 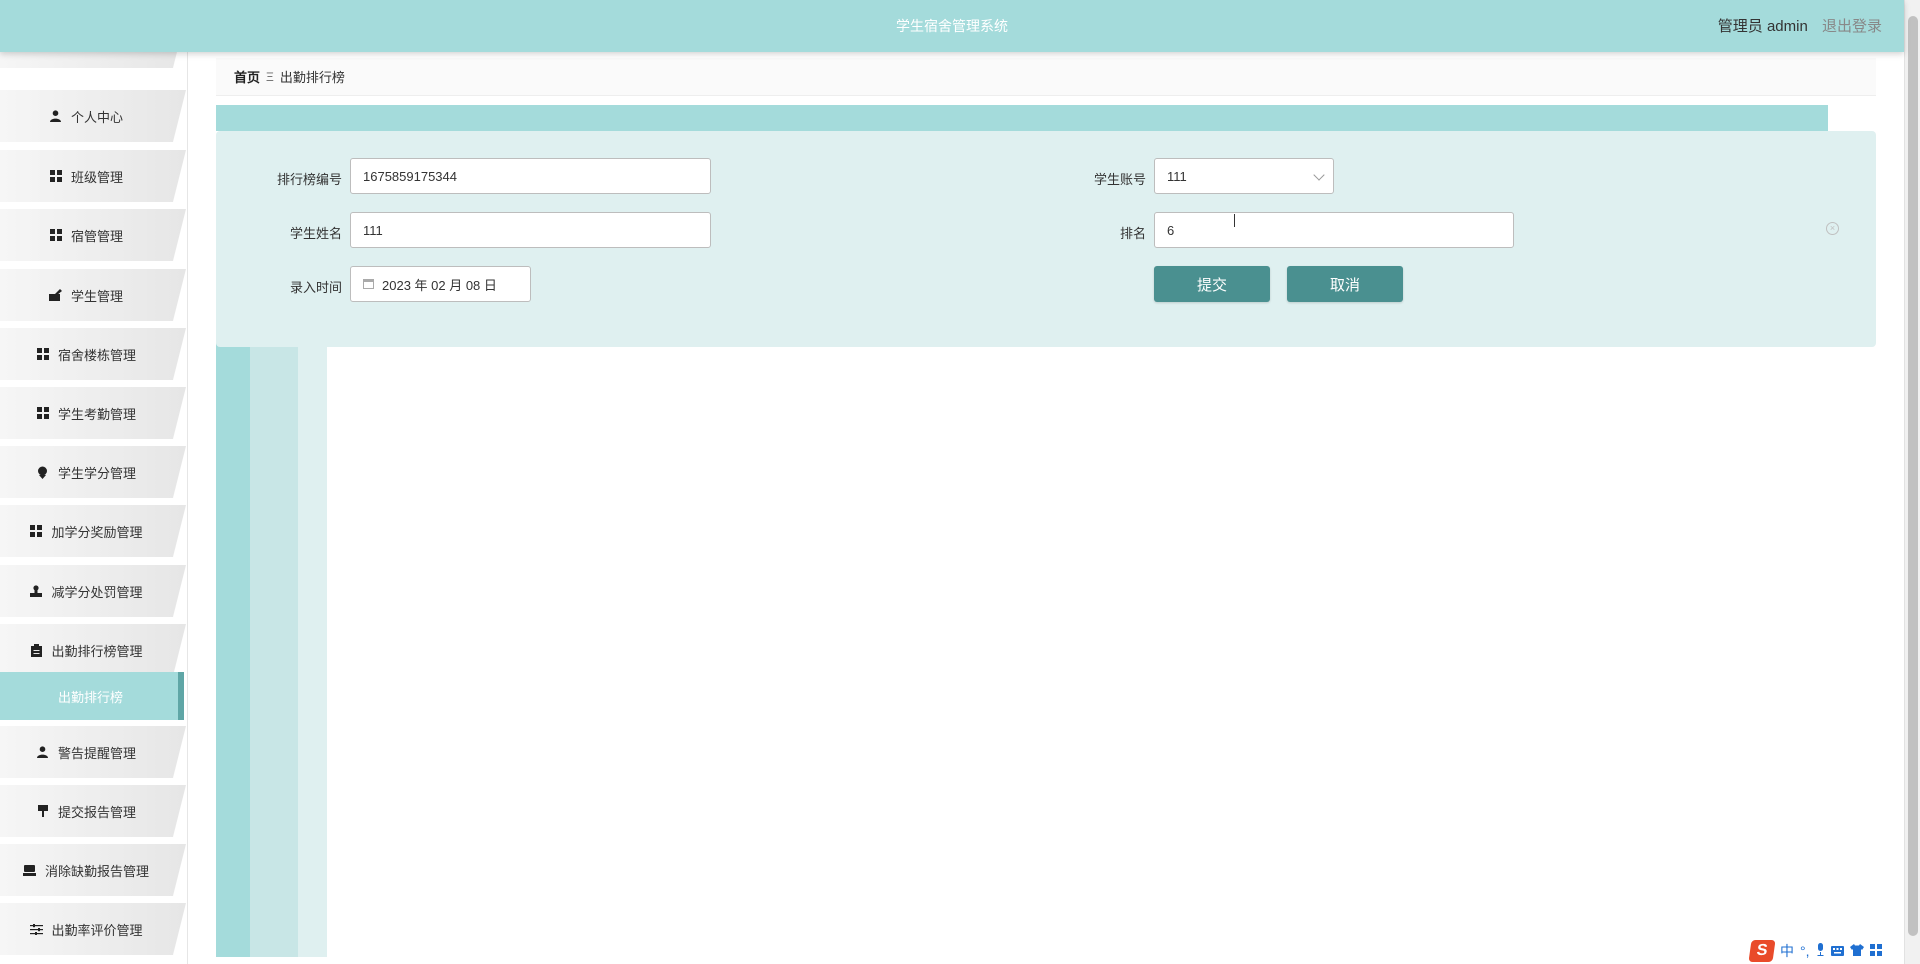 I want to click on app-title: 学生宿舍管理系统, so click(x=952, y=26).